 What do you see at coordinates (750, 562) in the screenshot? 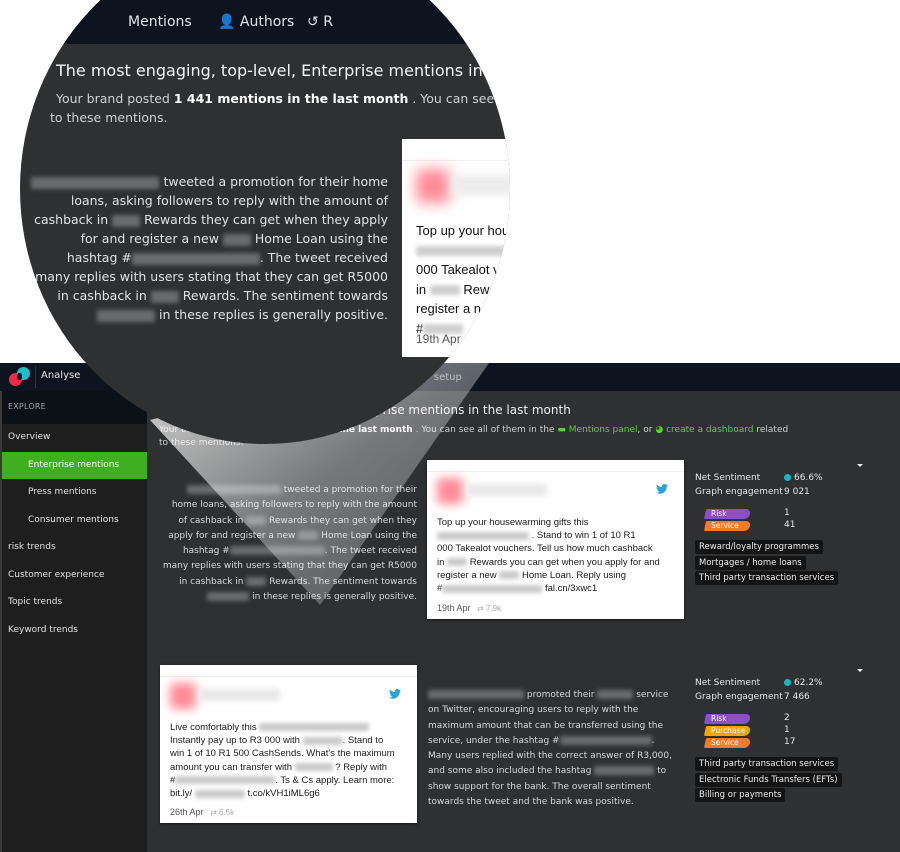
I see `category-chip: Mortgages / home loans` at bounding box center [750, 562].